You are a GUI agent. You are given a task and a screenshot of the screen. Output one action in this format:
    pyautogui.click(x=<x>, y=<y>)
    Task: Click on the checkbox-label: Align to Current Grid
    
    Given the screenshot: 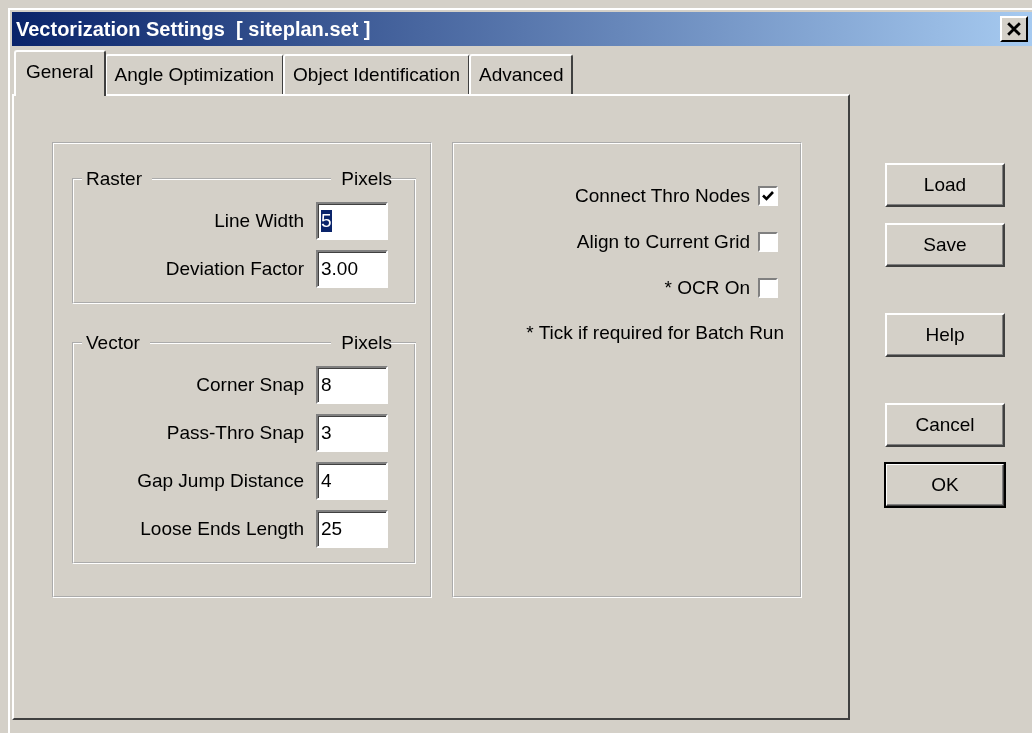 What is the action you would take?
    pyautogui.click(x=663, y=242)
    